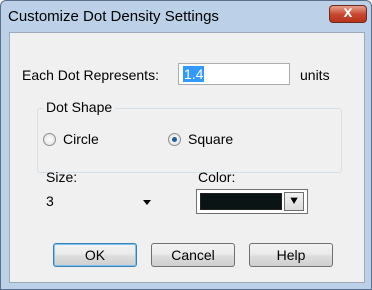 The width and height of the screenshot is (372, 290). I want to click on size-value: 3, so click(50, 201).